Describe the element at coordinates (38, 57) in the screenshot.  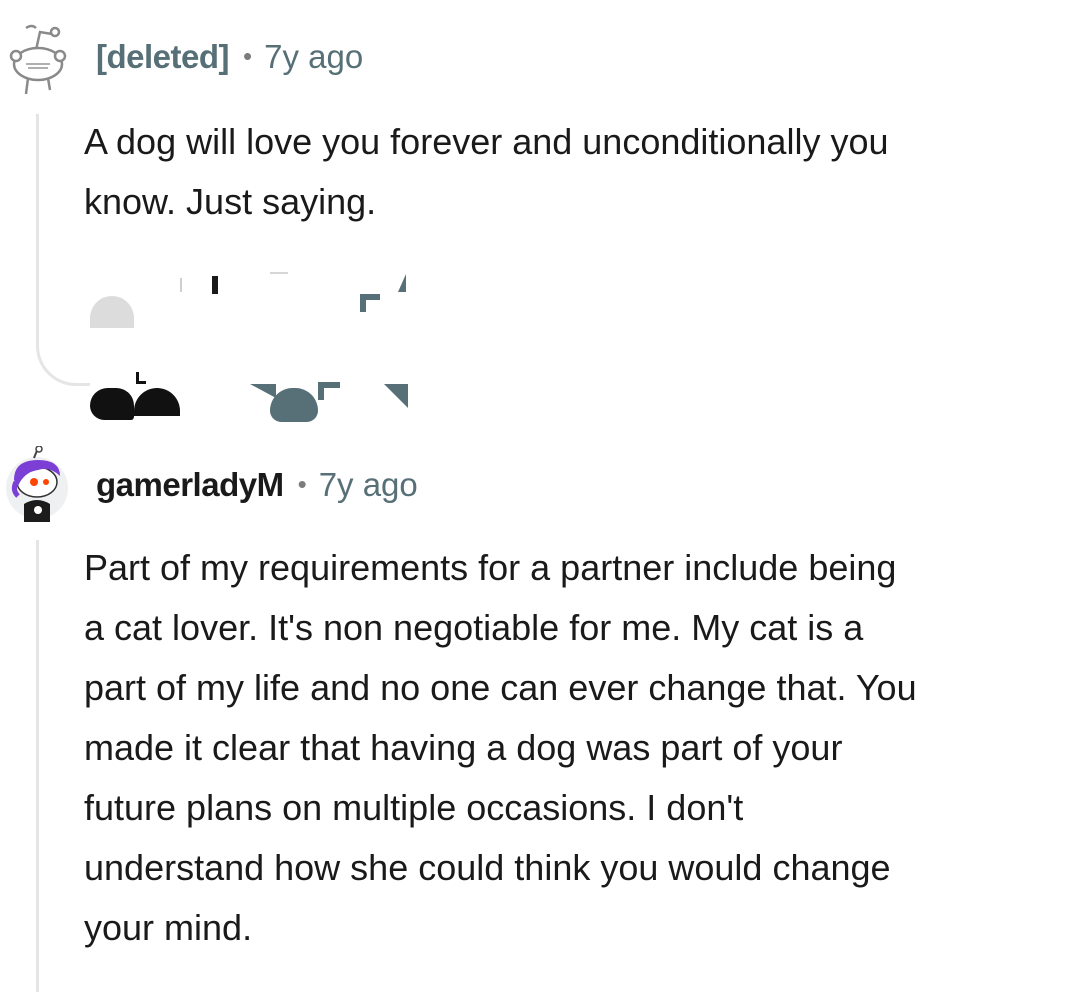
I see `snoo-outline-icon` at that location.